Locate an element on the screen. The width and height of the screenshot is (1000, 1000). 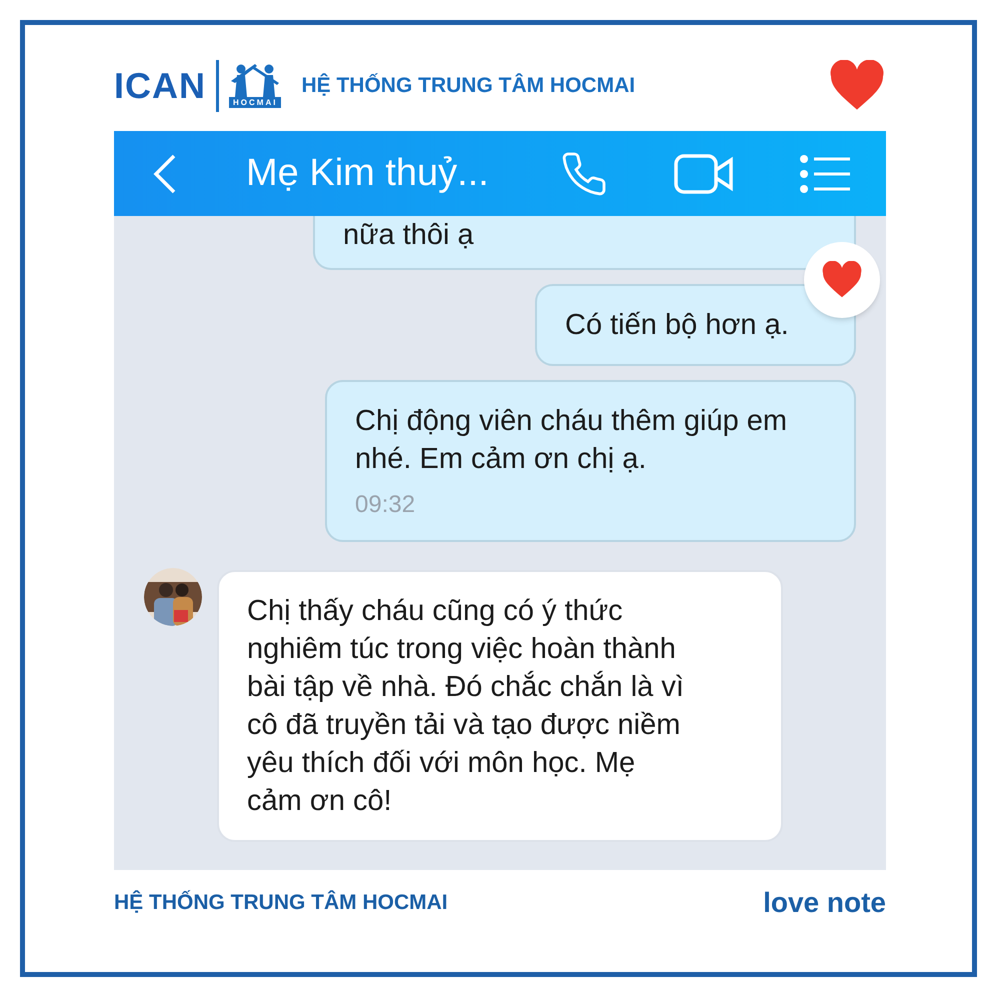
phone-icon is located at coordinates (584, 174).